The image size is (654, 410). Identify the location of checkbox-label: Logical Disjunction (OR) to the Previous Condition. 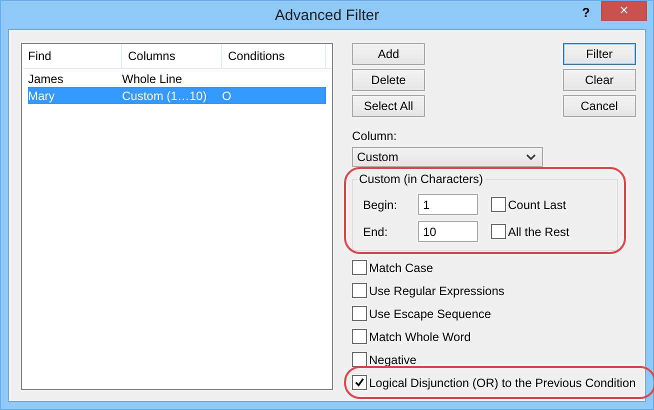
(502, 383).